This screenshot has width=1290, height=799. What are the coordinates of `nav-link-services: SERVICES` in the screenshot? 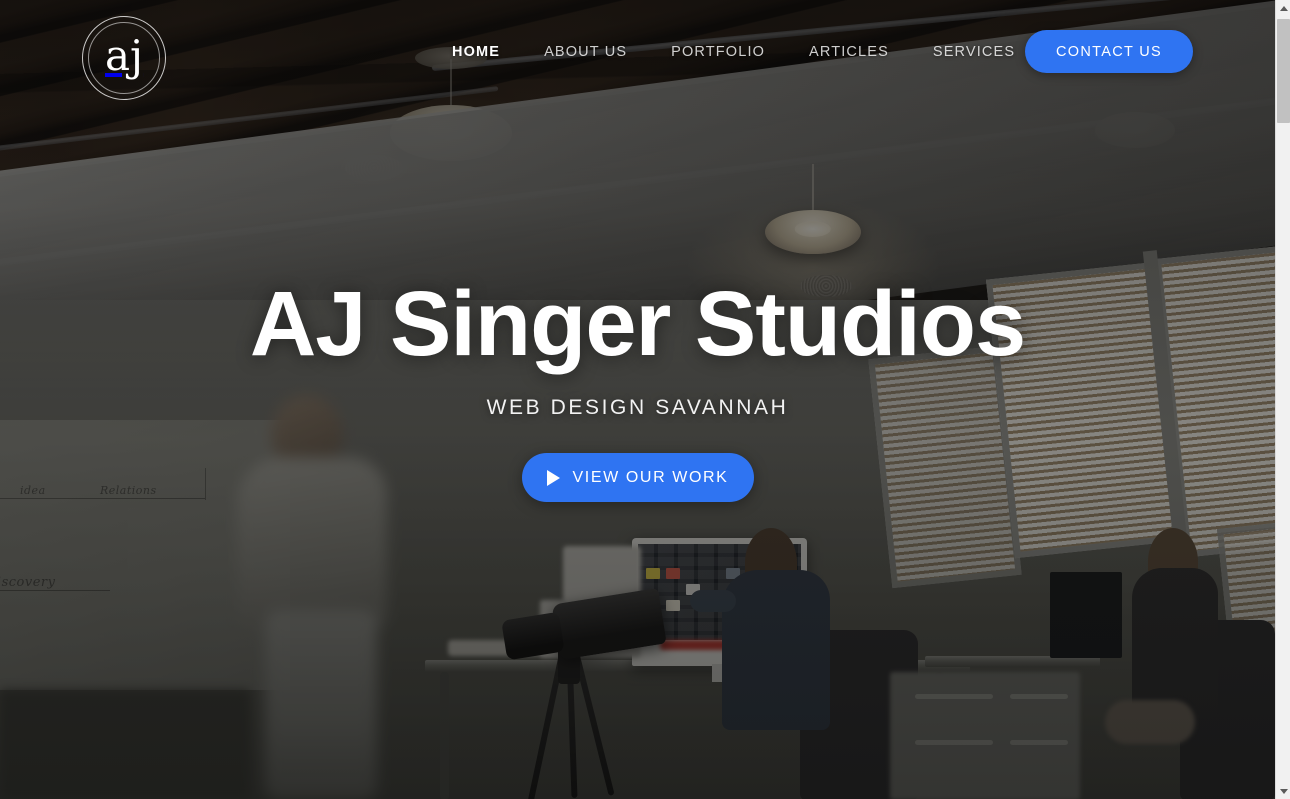 It's located at (974, 52).